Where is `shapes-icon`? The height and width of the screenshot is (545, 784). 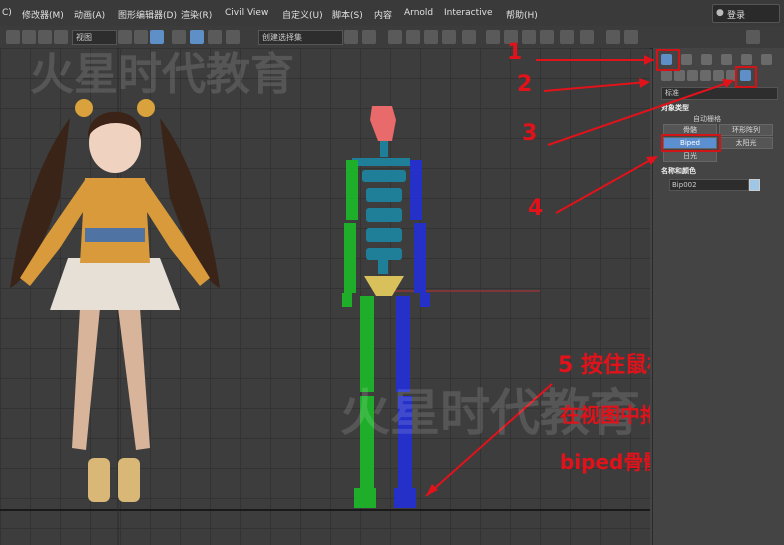 shapes-icon is located at coordinates (679, 75).